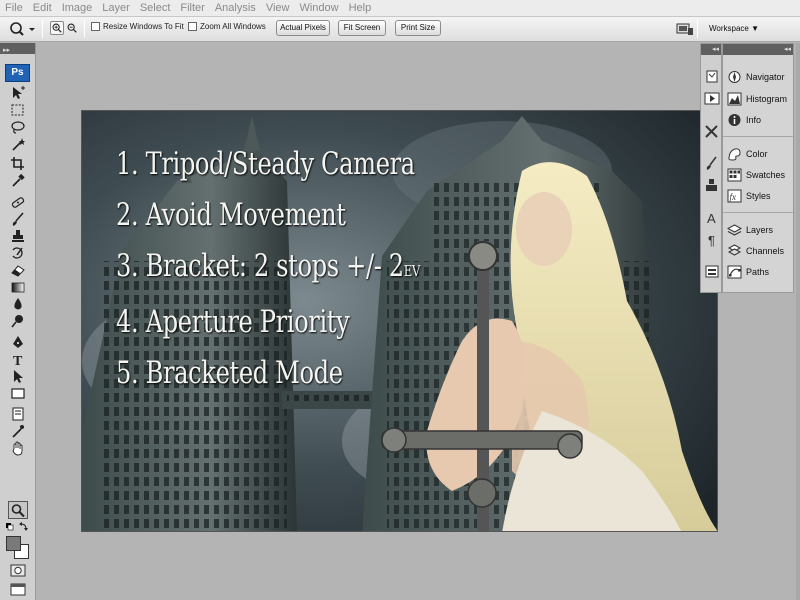 Image resolution: width=800 pixels, height=600 pixels. Describe the element at coordinates (734, 99) in the screenshot. I see `histogram-icon` at that location.